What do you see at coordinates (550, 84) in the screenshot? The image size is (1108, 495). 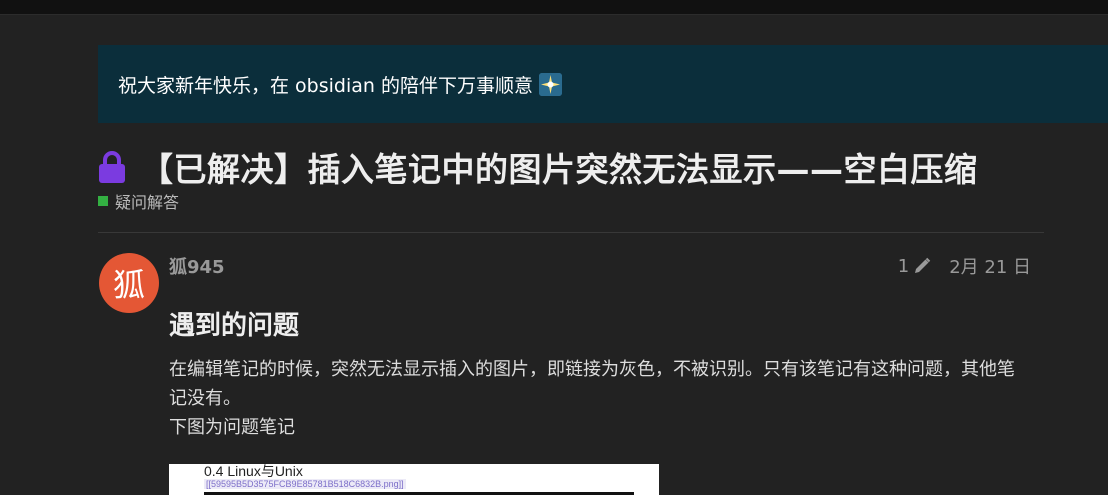 I see `sparkle-icon` at bounding box center [550, 84].